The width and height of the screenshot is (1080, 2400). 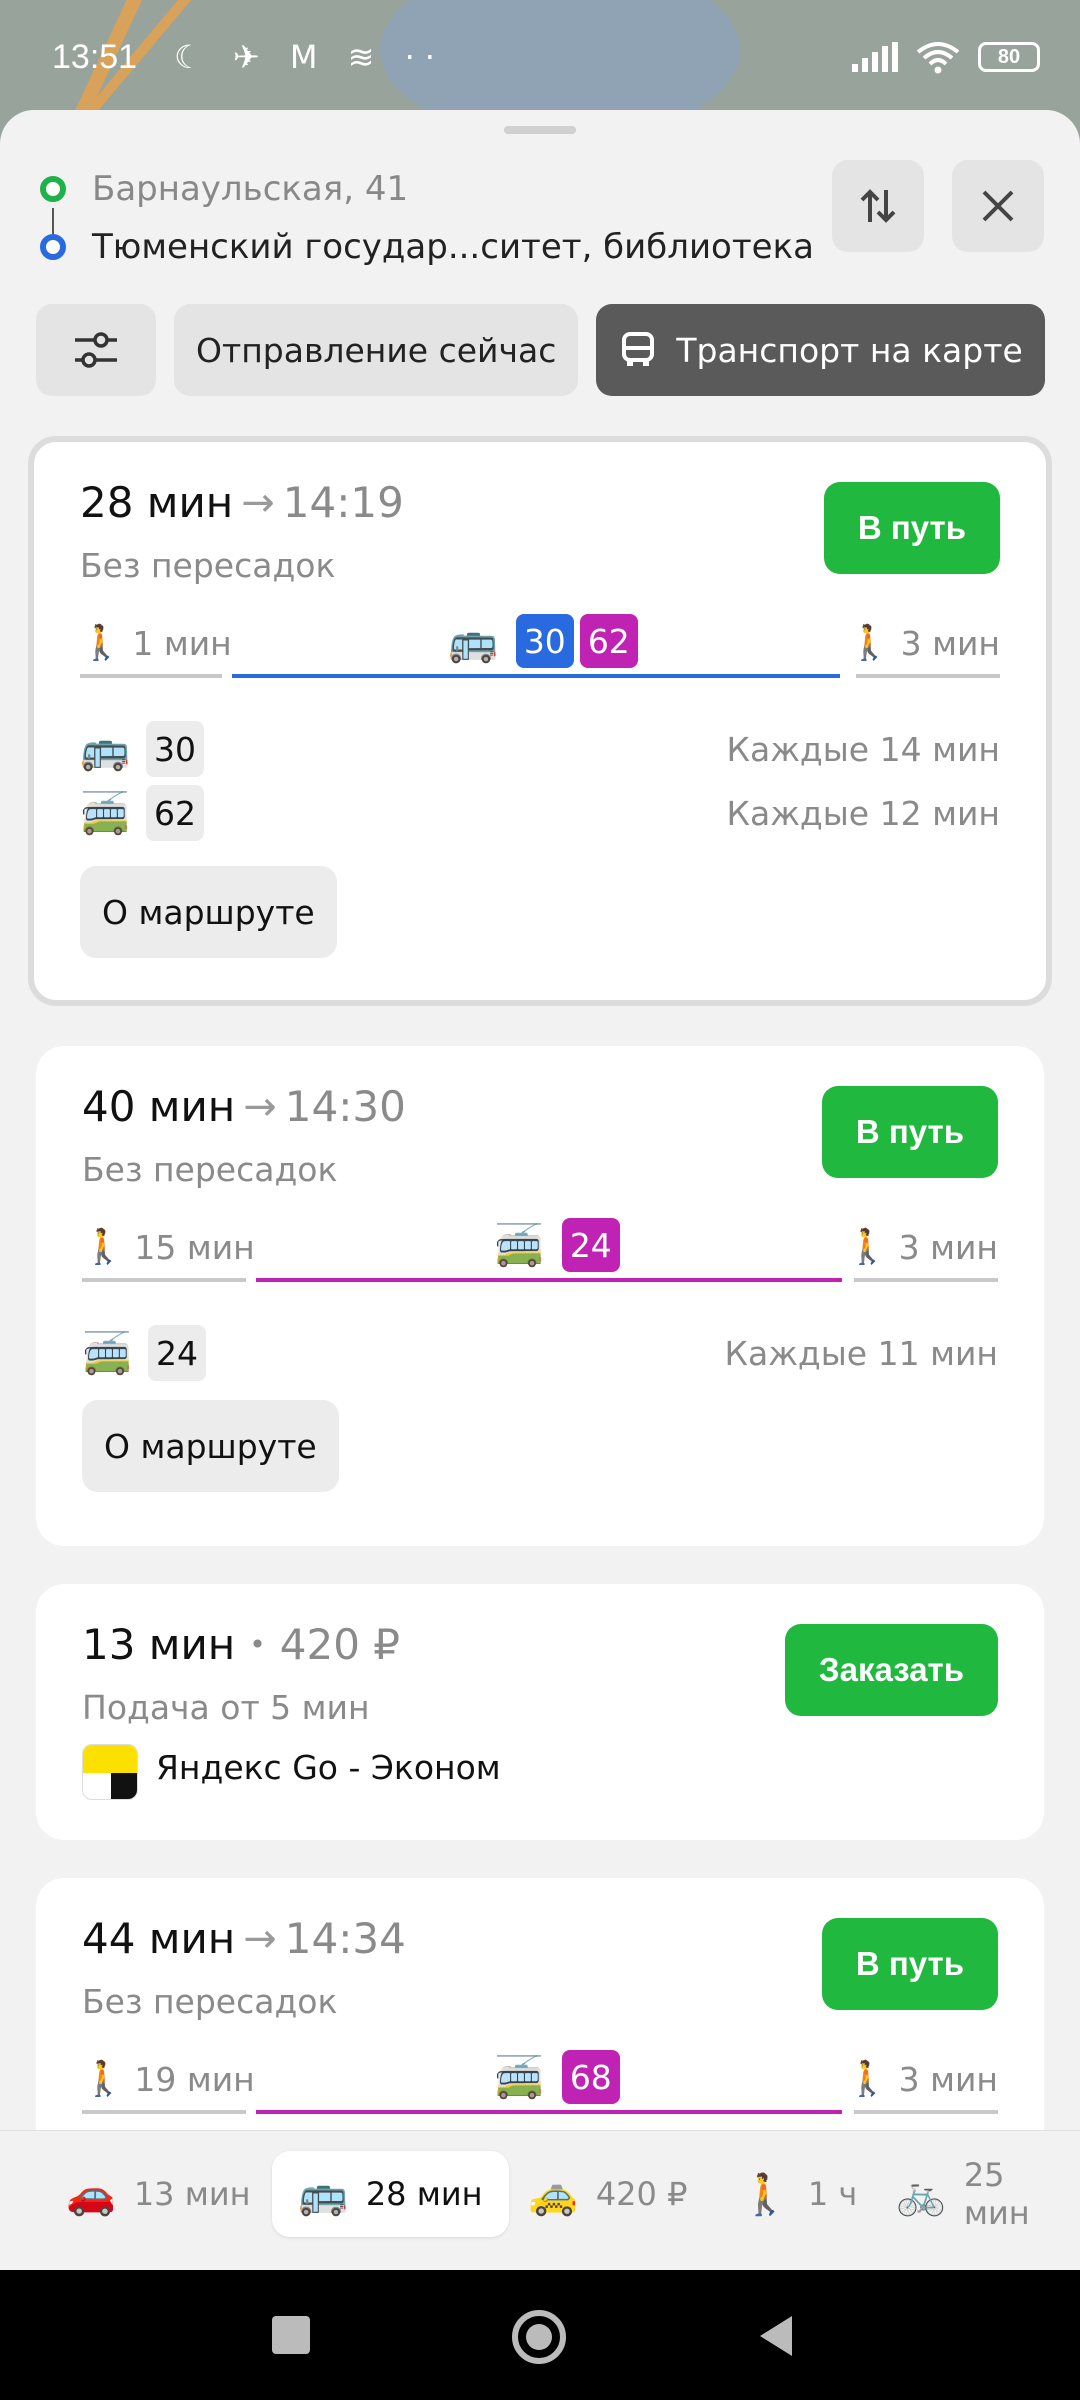 What do you see at coordinates (424, 2194) in the screenshot?
I see `tab-label: 28 мин` at bounding box center [424, 2194].